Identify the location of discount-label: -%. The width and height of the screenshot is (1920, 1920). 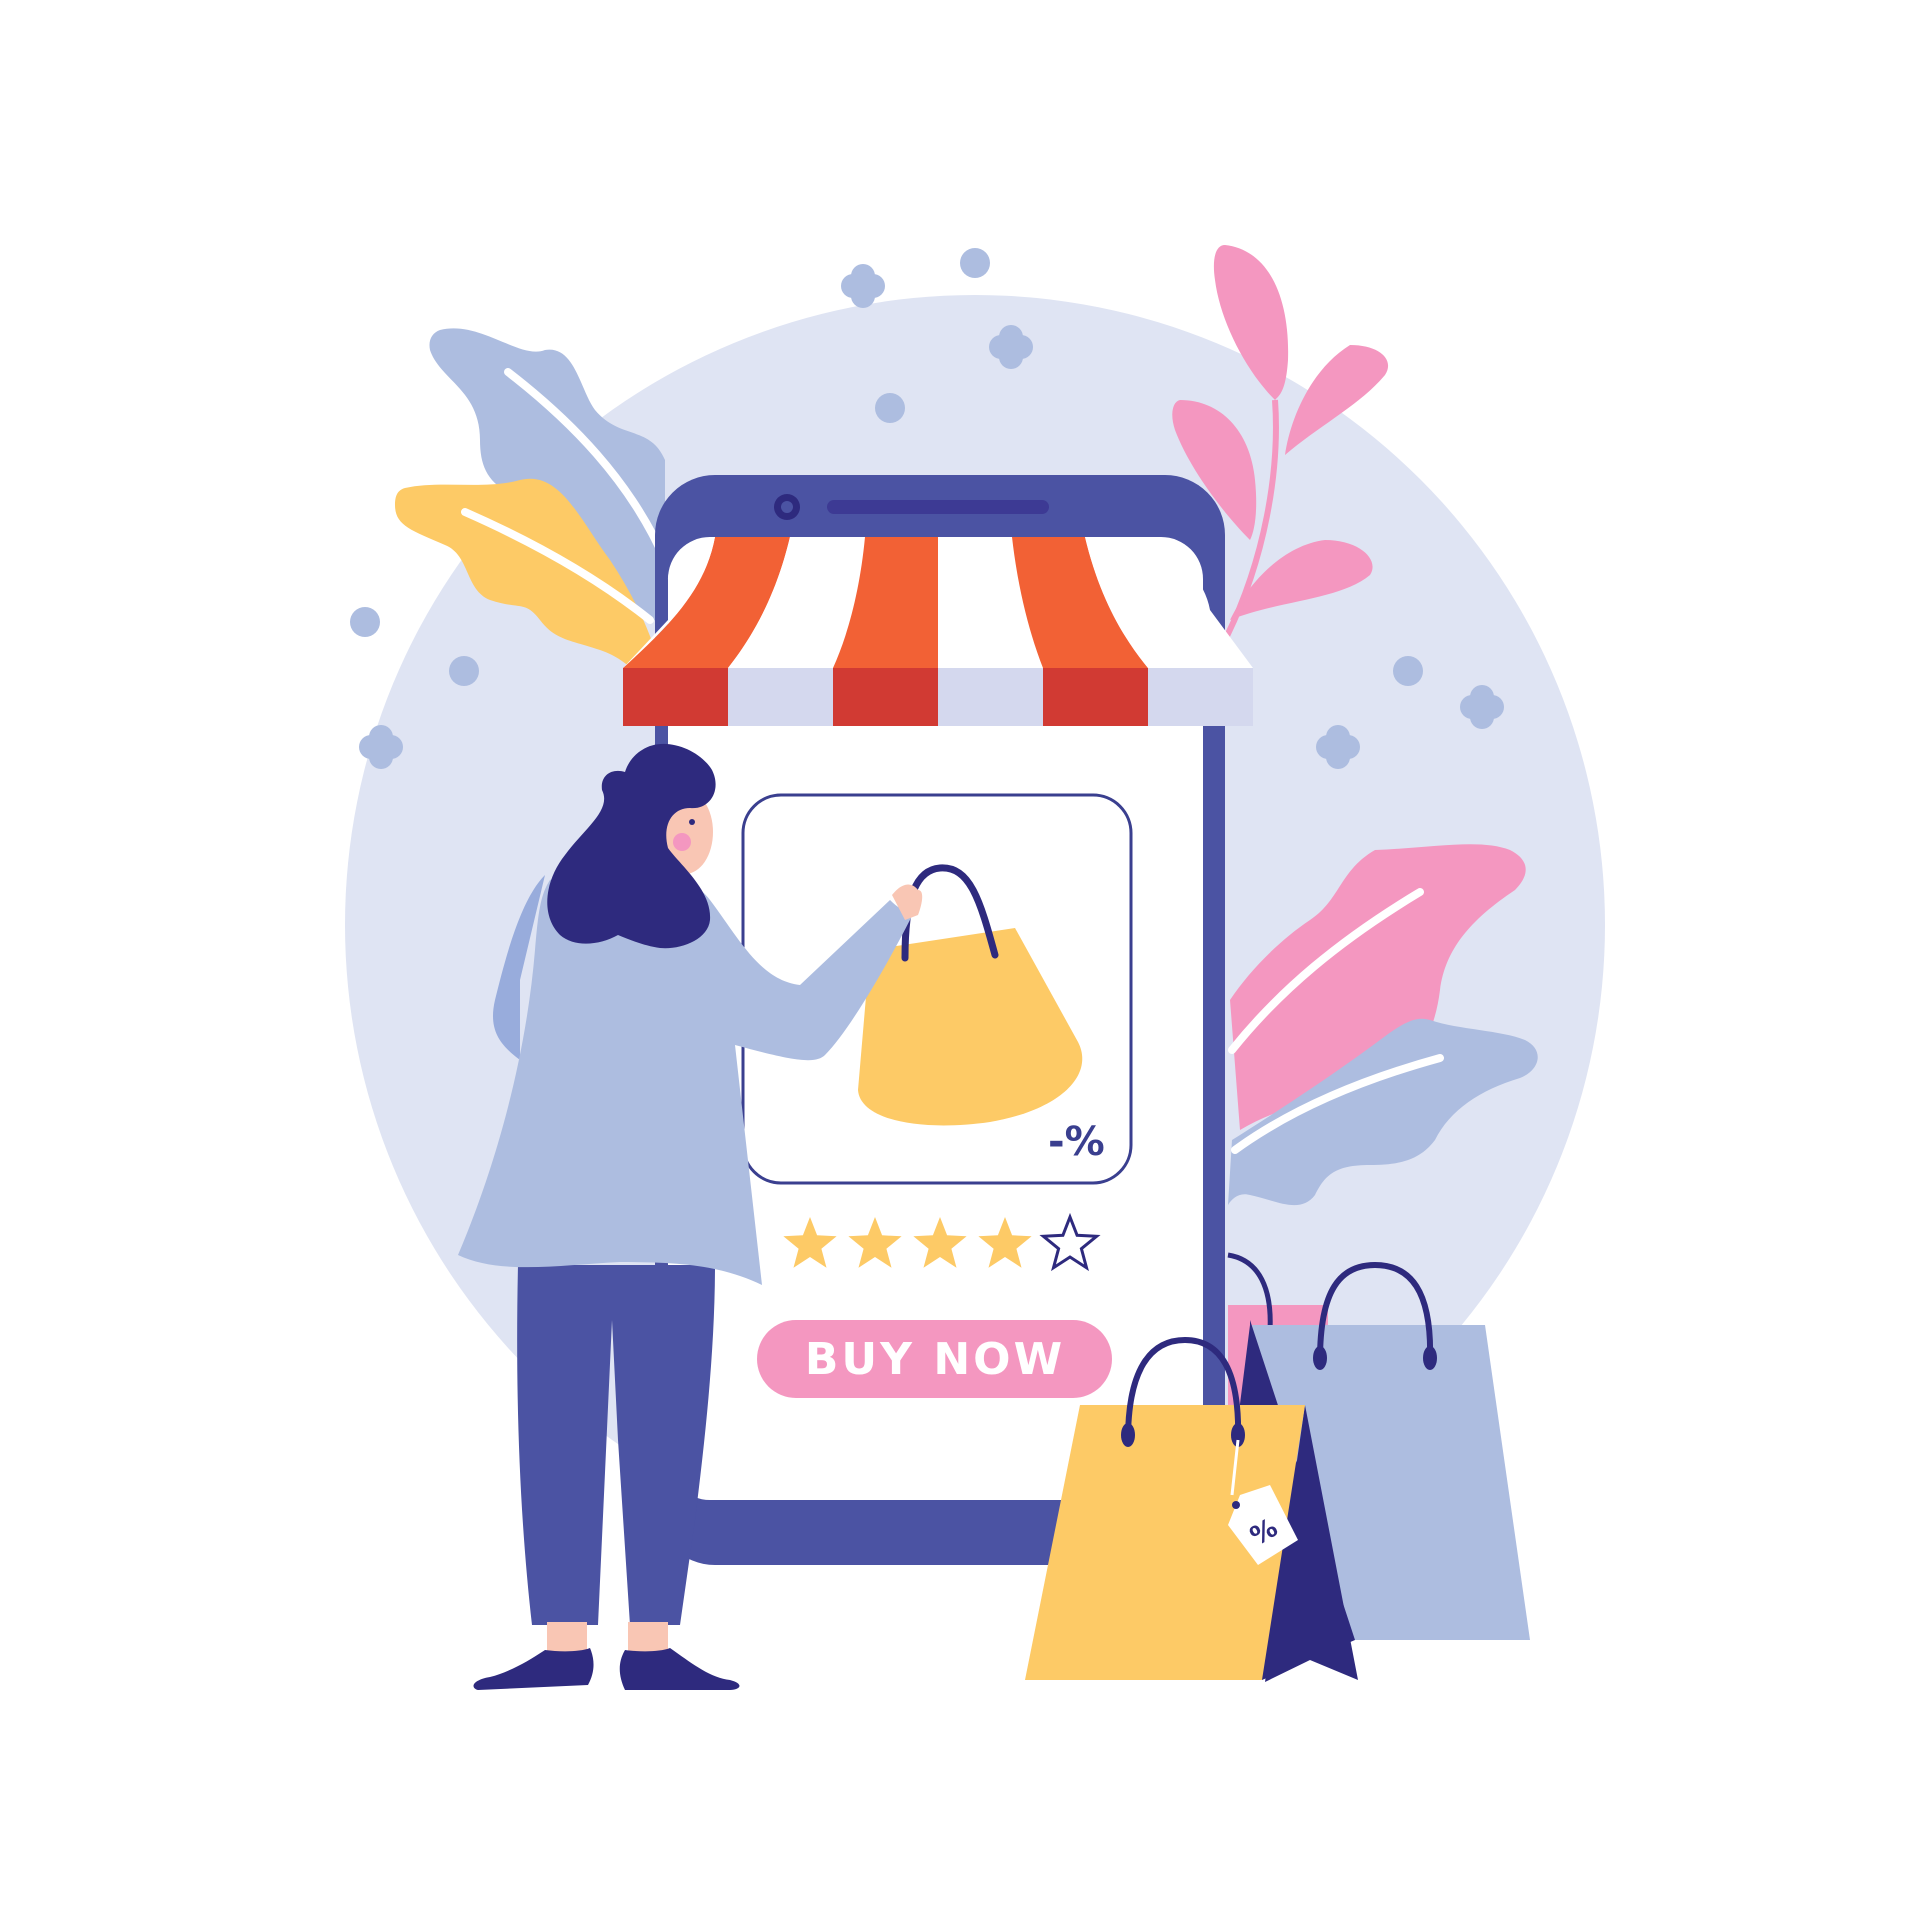
(1076, 1142).